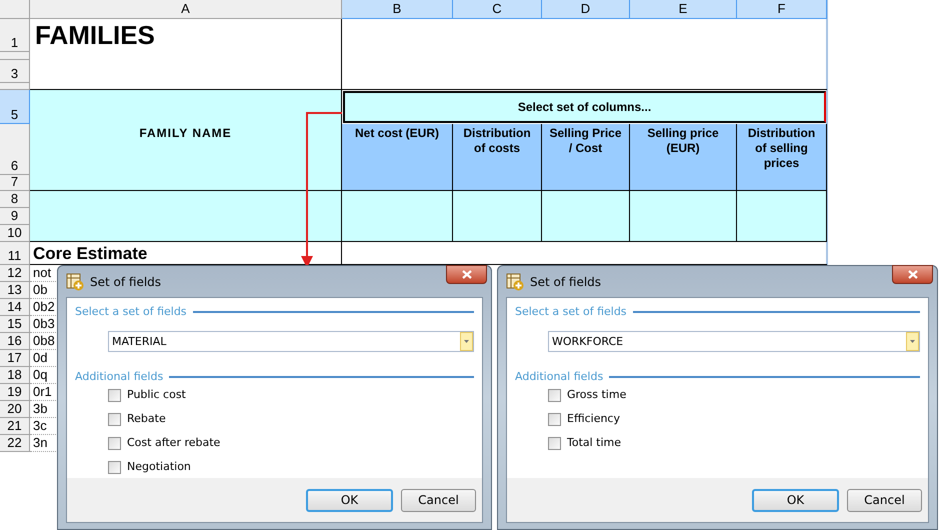 Image resolution: width=940 pixels, height=530 pixels. Describe the element at coordinates (173, 443) in the screenshot. I see `checkbox-label: Cost after rebate` at that location.